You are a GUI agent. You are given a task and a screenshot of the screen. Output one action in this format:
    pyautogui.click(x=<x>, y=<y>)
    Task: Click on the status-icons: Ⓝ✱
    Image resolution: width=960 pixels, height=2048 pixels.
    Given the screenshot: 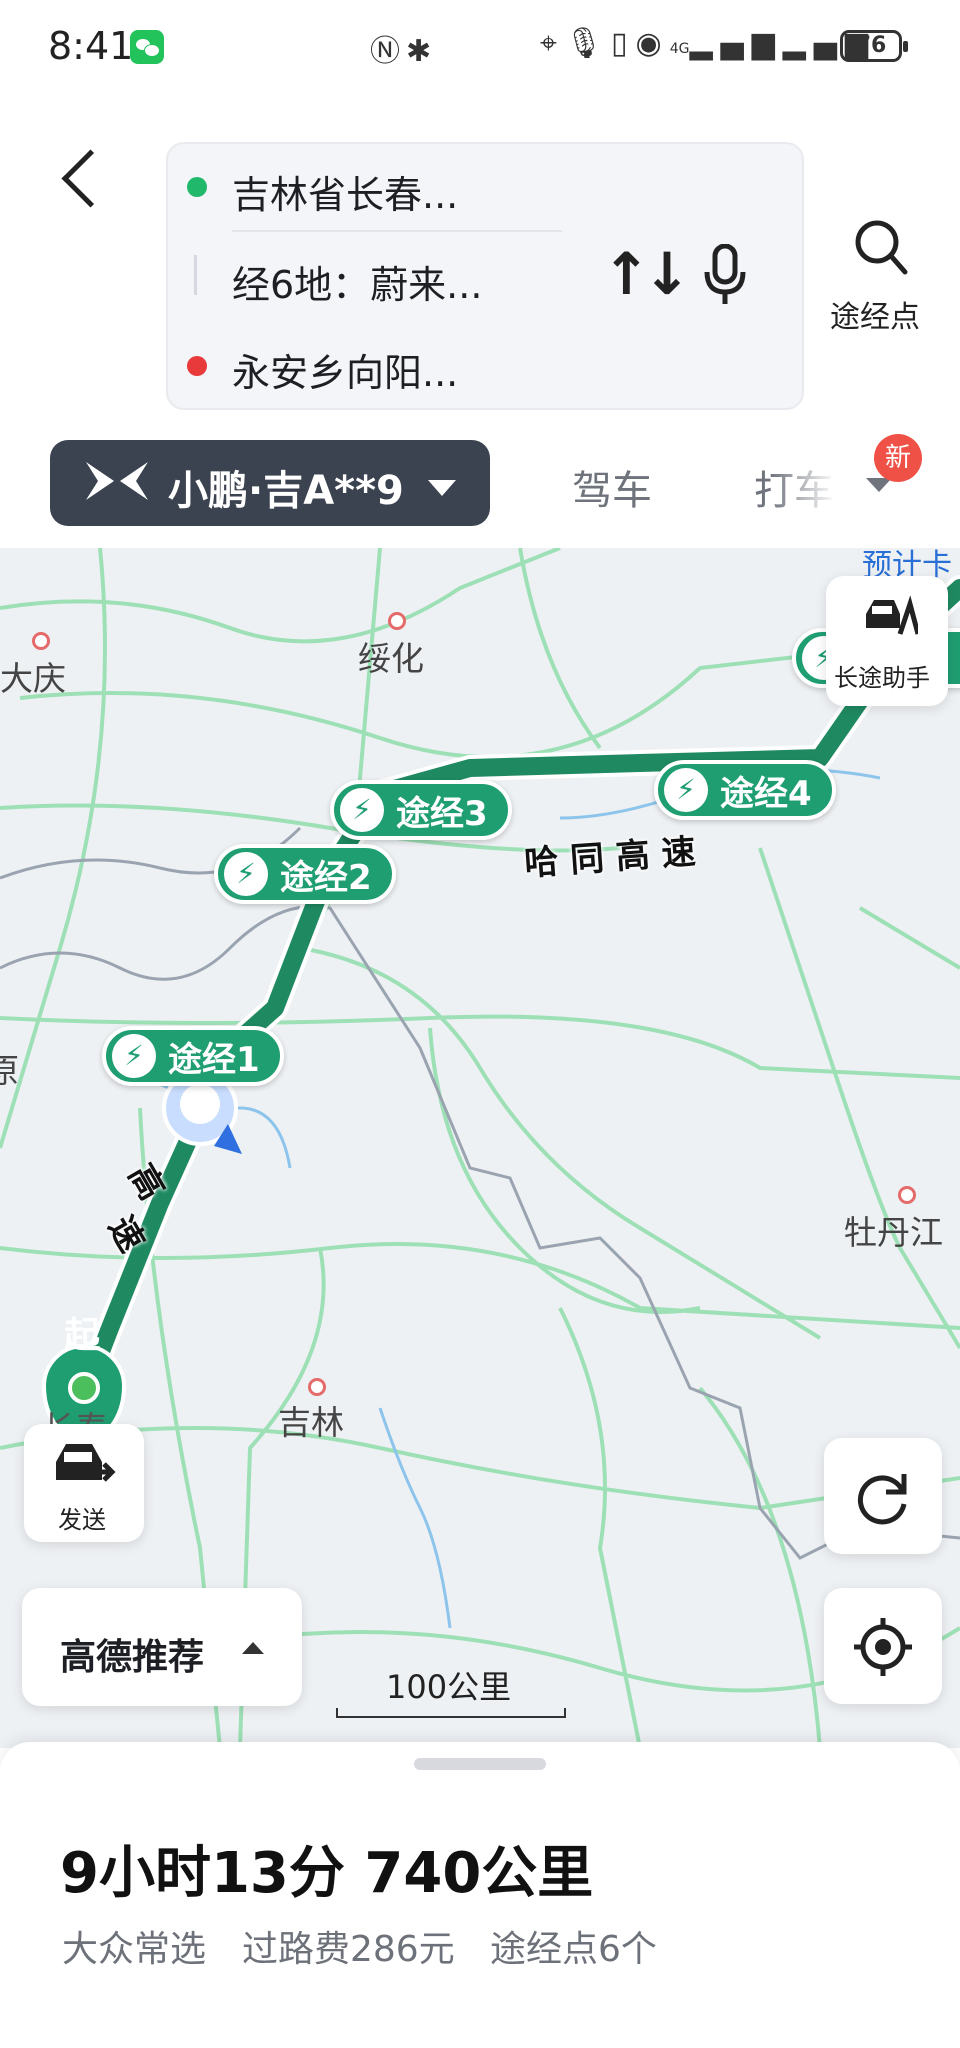 What is the action you would take?
    pyautogui.click(x=403, y=48)
    